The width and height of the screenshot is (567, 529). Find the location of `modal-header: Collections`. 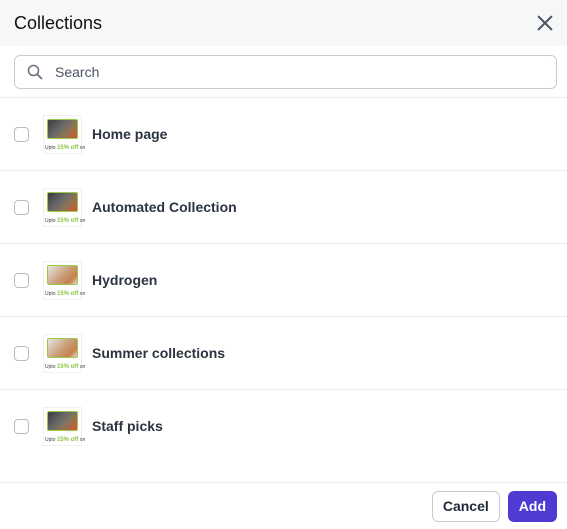

modal-header: Collections is located at coordinates (283, 23).